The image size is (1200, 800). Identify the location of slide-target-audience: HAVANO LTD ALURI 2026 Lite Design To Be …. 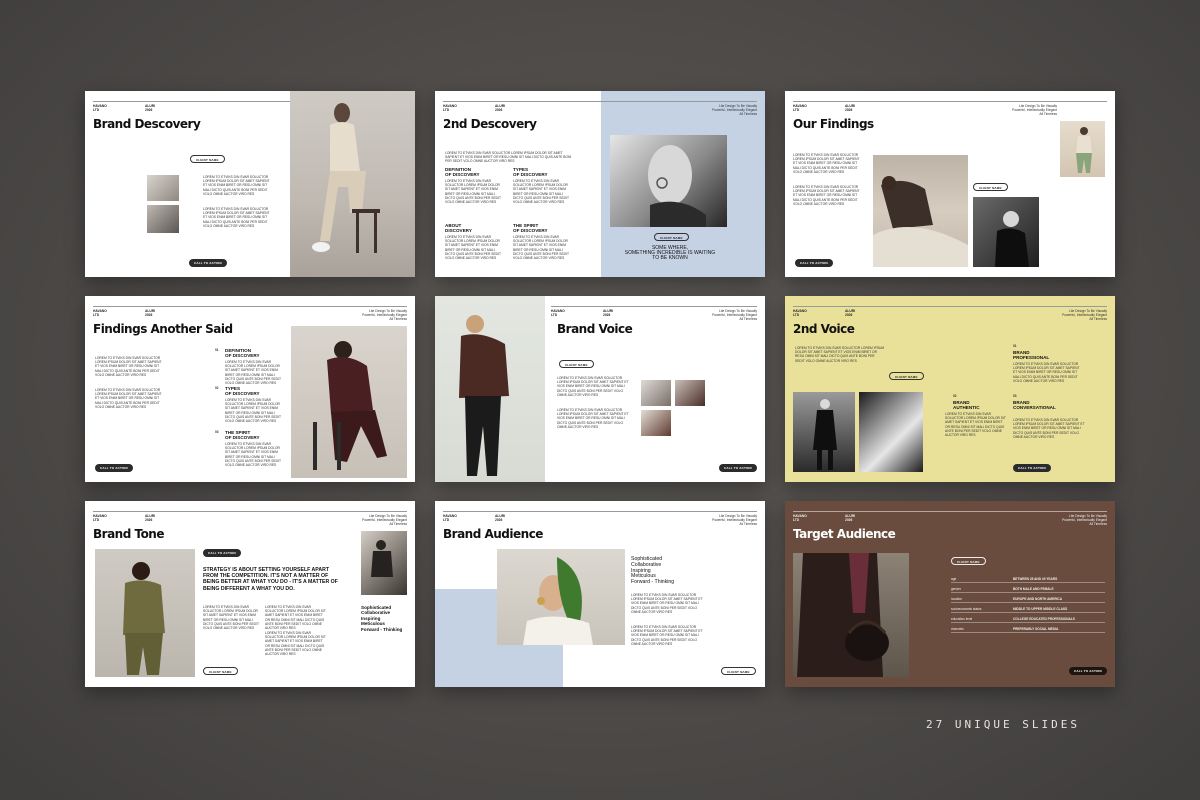
(950, 594).